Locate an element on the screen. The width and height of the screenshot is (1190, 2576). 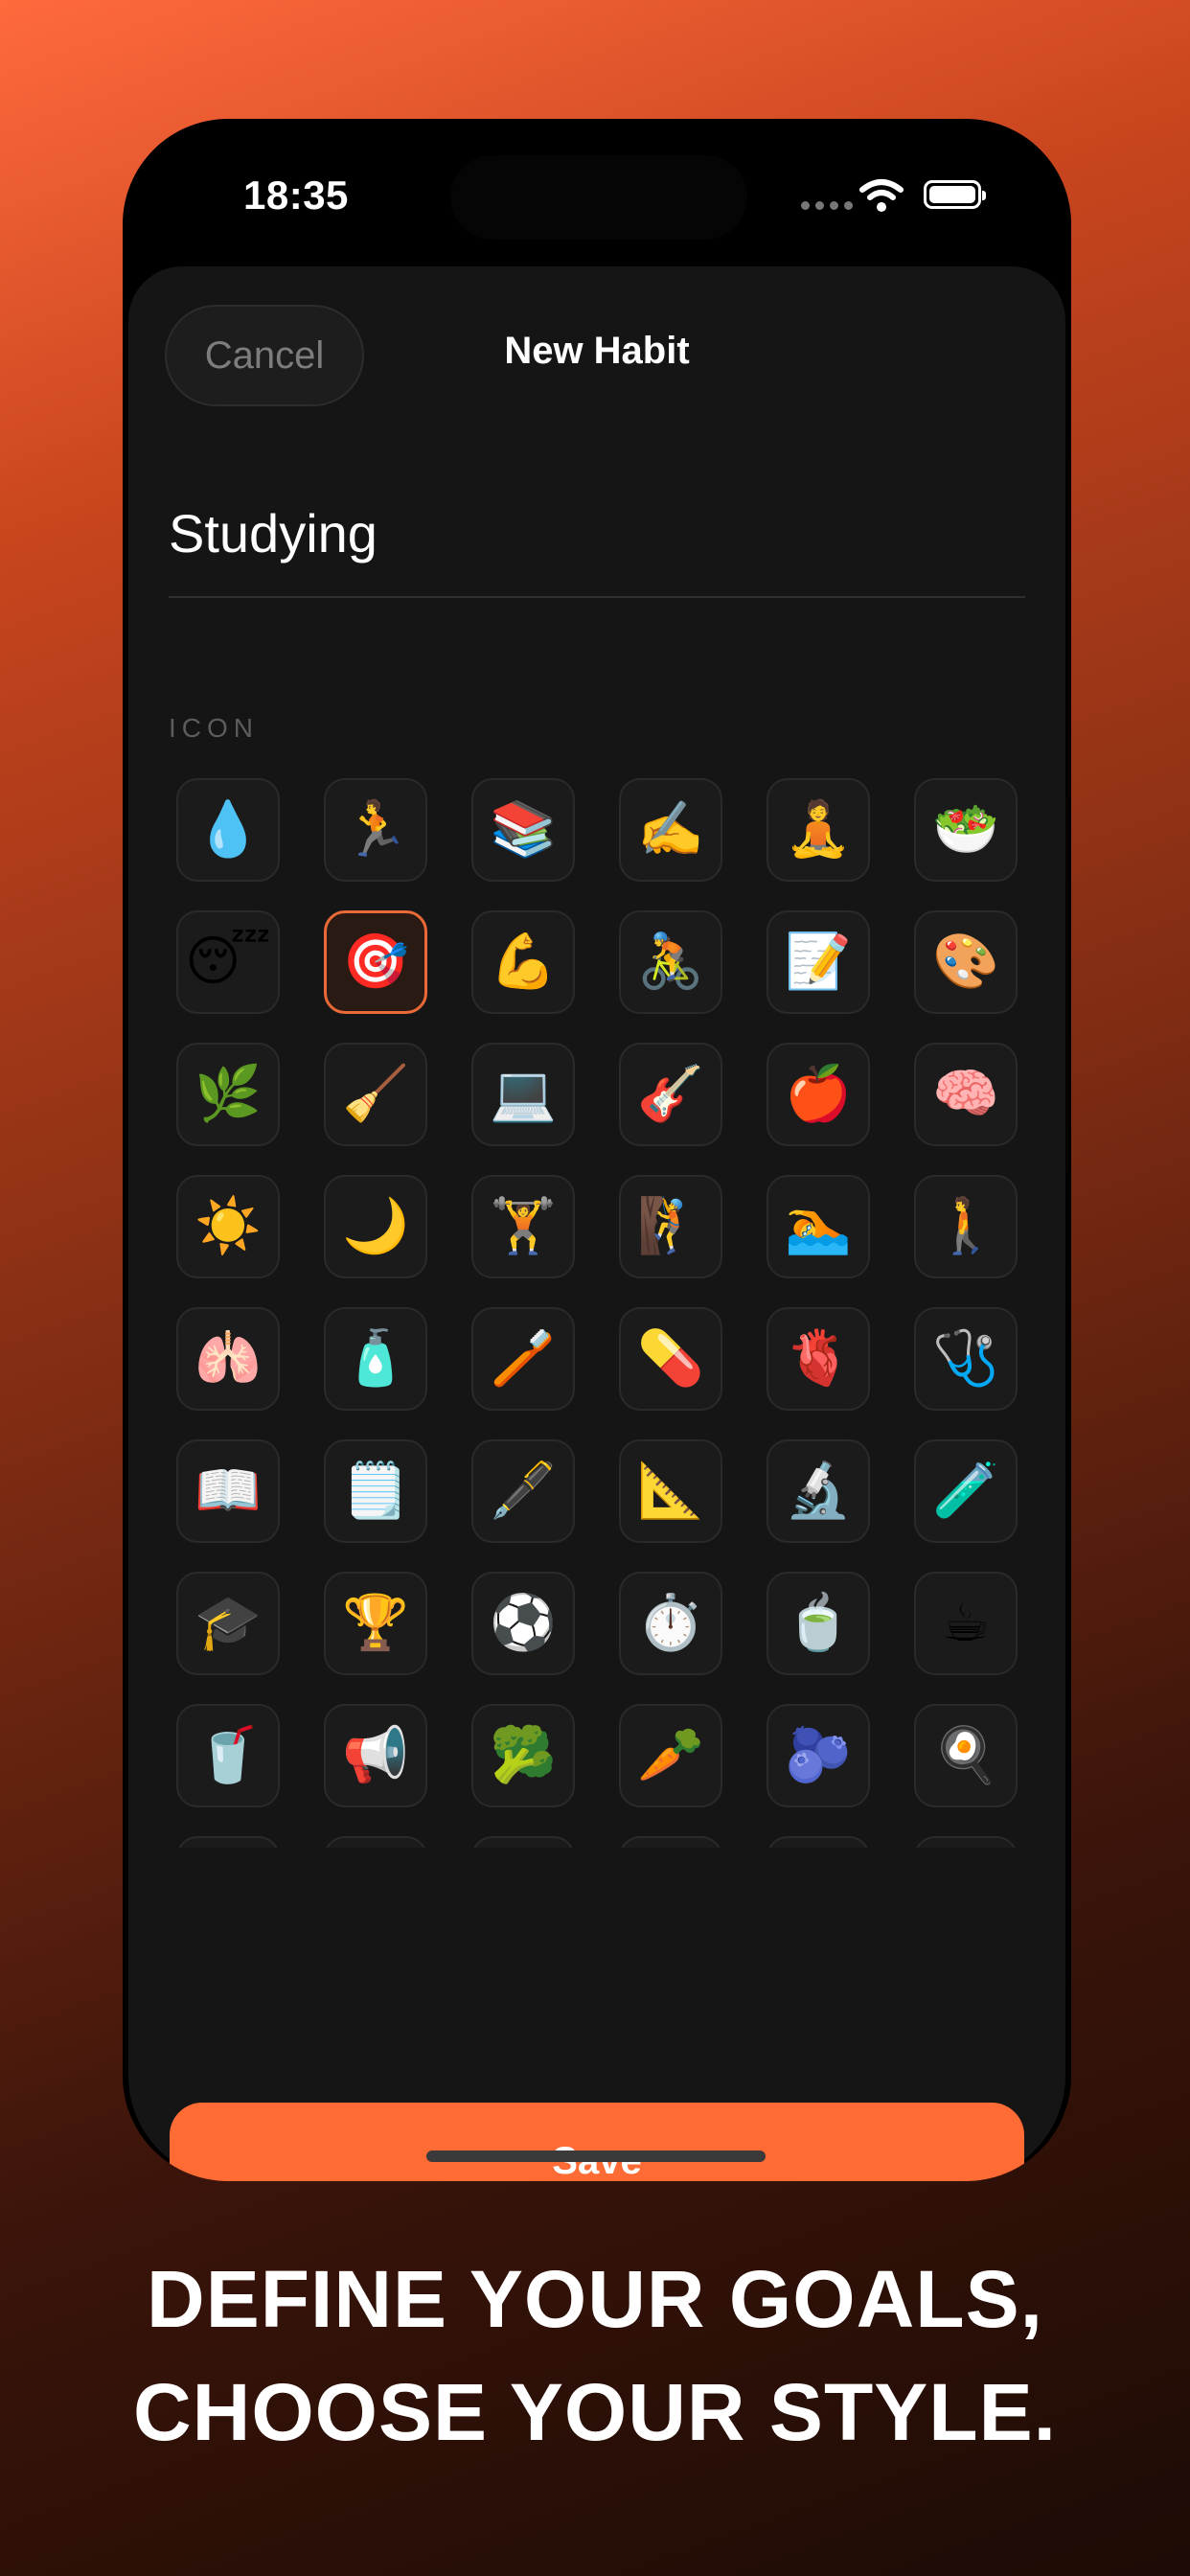
icon-option: 💊 is located at coordinates (670, 1359).